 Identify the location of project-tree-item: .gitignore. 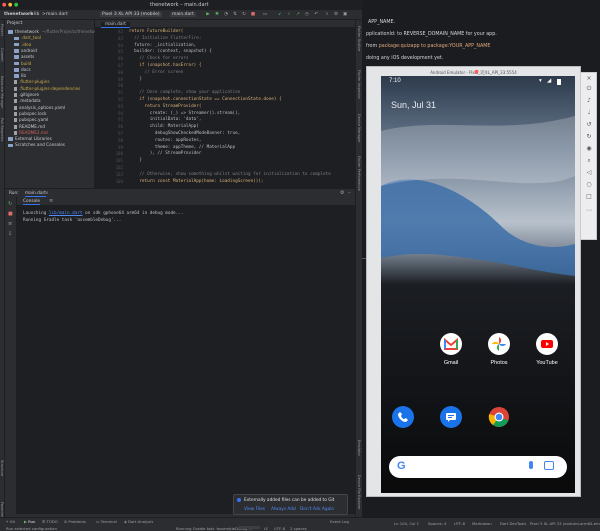
(26, 94).